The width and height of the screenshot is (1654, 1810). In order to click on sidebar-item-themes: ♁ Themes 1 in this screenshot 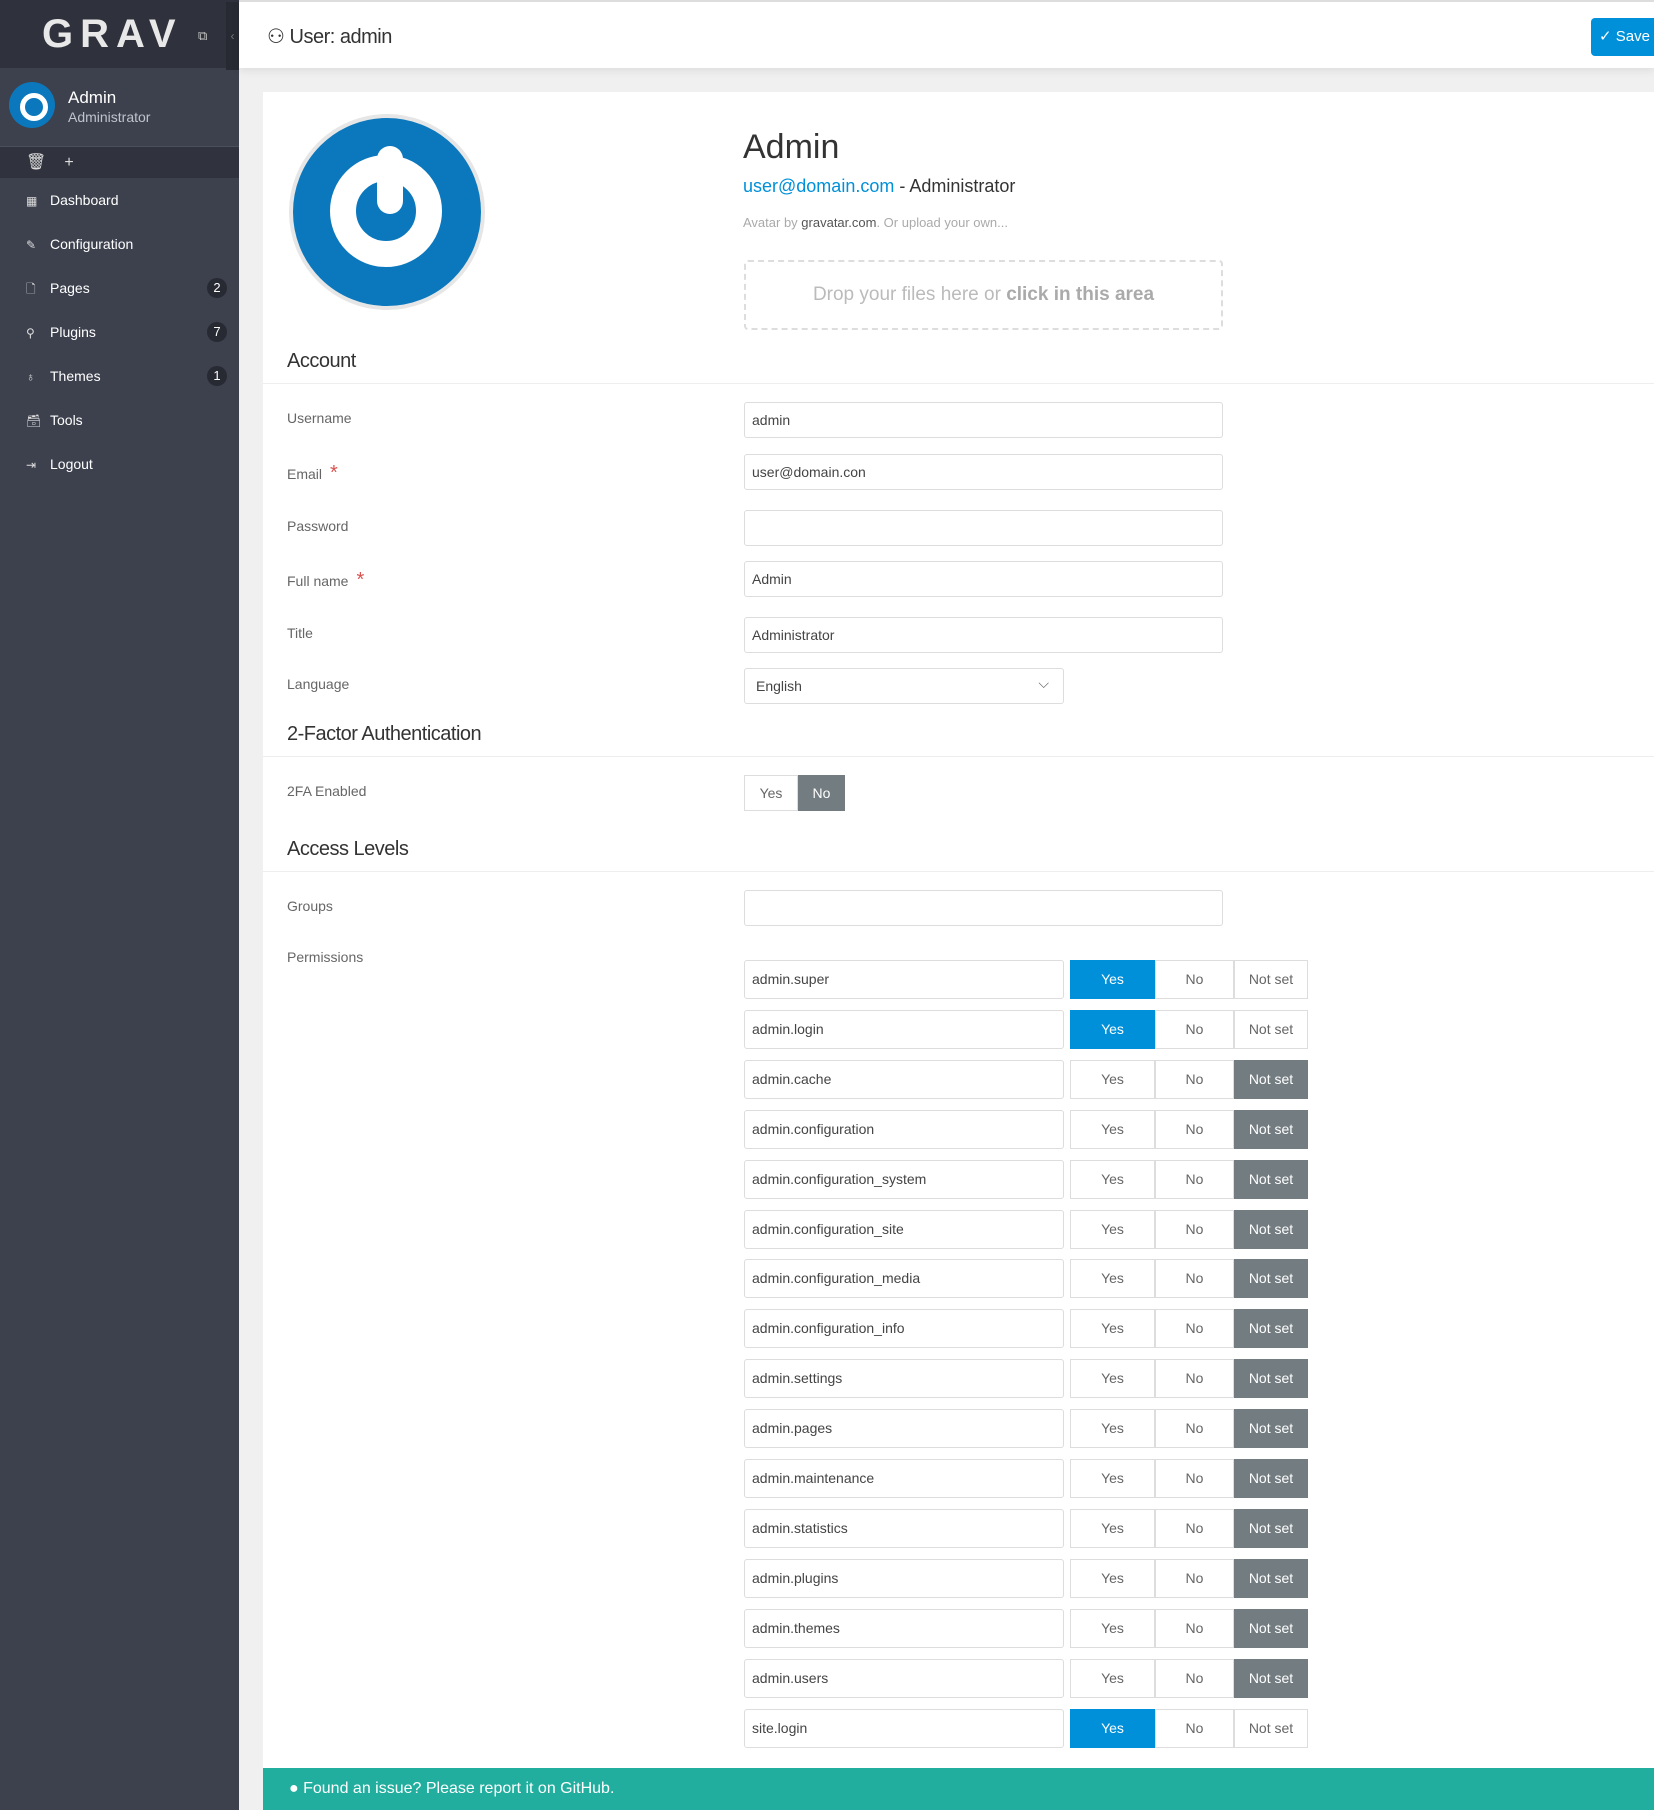, I will do `click(119, 376)`.